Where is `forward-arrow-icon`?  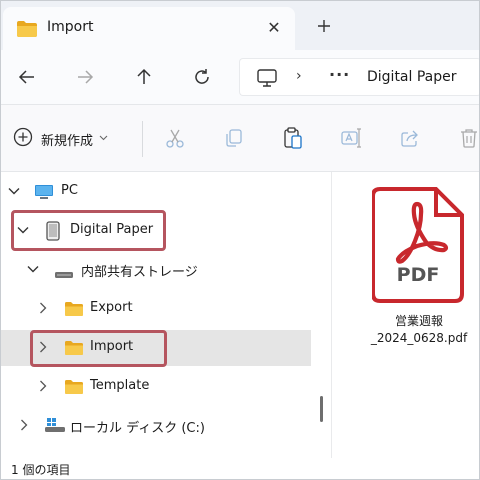
forward-arrow-icon is located at coordinates (85, 77).